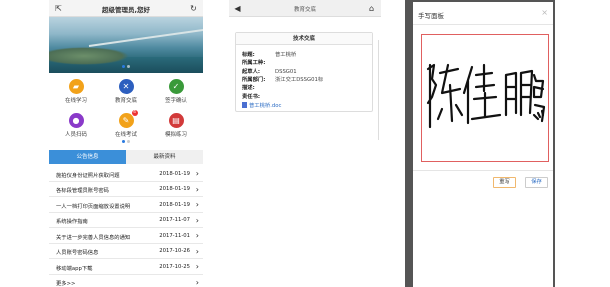  Describe the element at coordinates (431, 16) in the screenshot. I see `modal-title: 手写面板` at that location.